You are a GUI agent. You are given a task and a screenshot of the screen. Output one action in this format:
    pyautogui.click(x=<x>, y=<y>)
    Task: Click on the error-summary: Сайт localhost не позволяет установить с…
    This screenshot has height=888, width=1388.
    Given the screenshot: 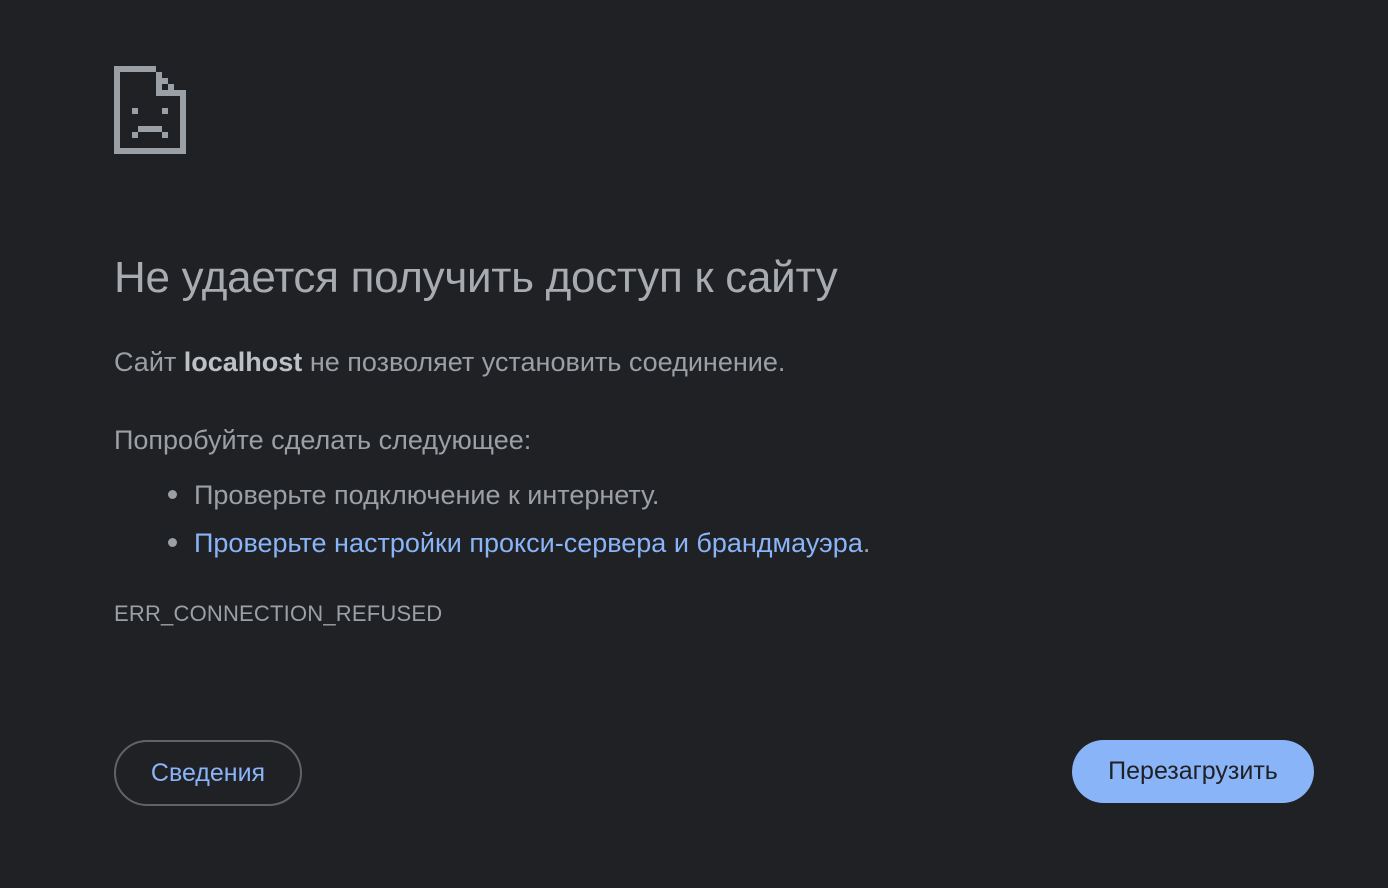 What is the action you would take?
    pyautogui.click(x=449, y=362)
    